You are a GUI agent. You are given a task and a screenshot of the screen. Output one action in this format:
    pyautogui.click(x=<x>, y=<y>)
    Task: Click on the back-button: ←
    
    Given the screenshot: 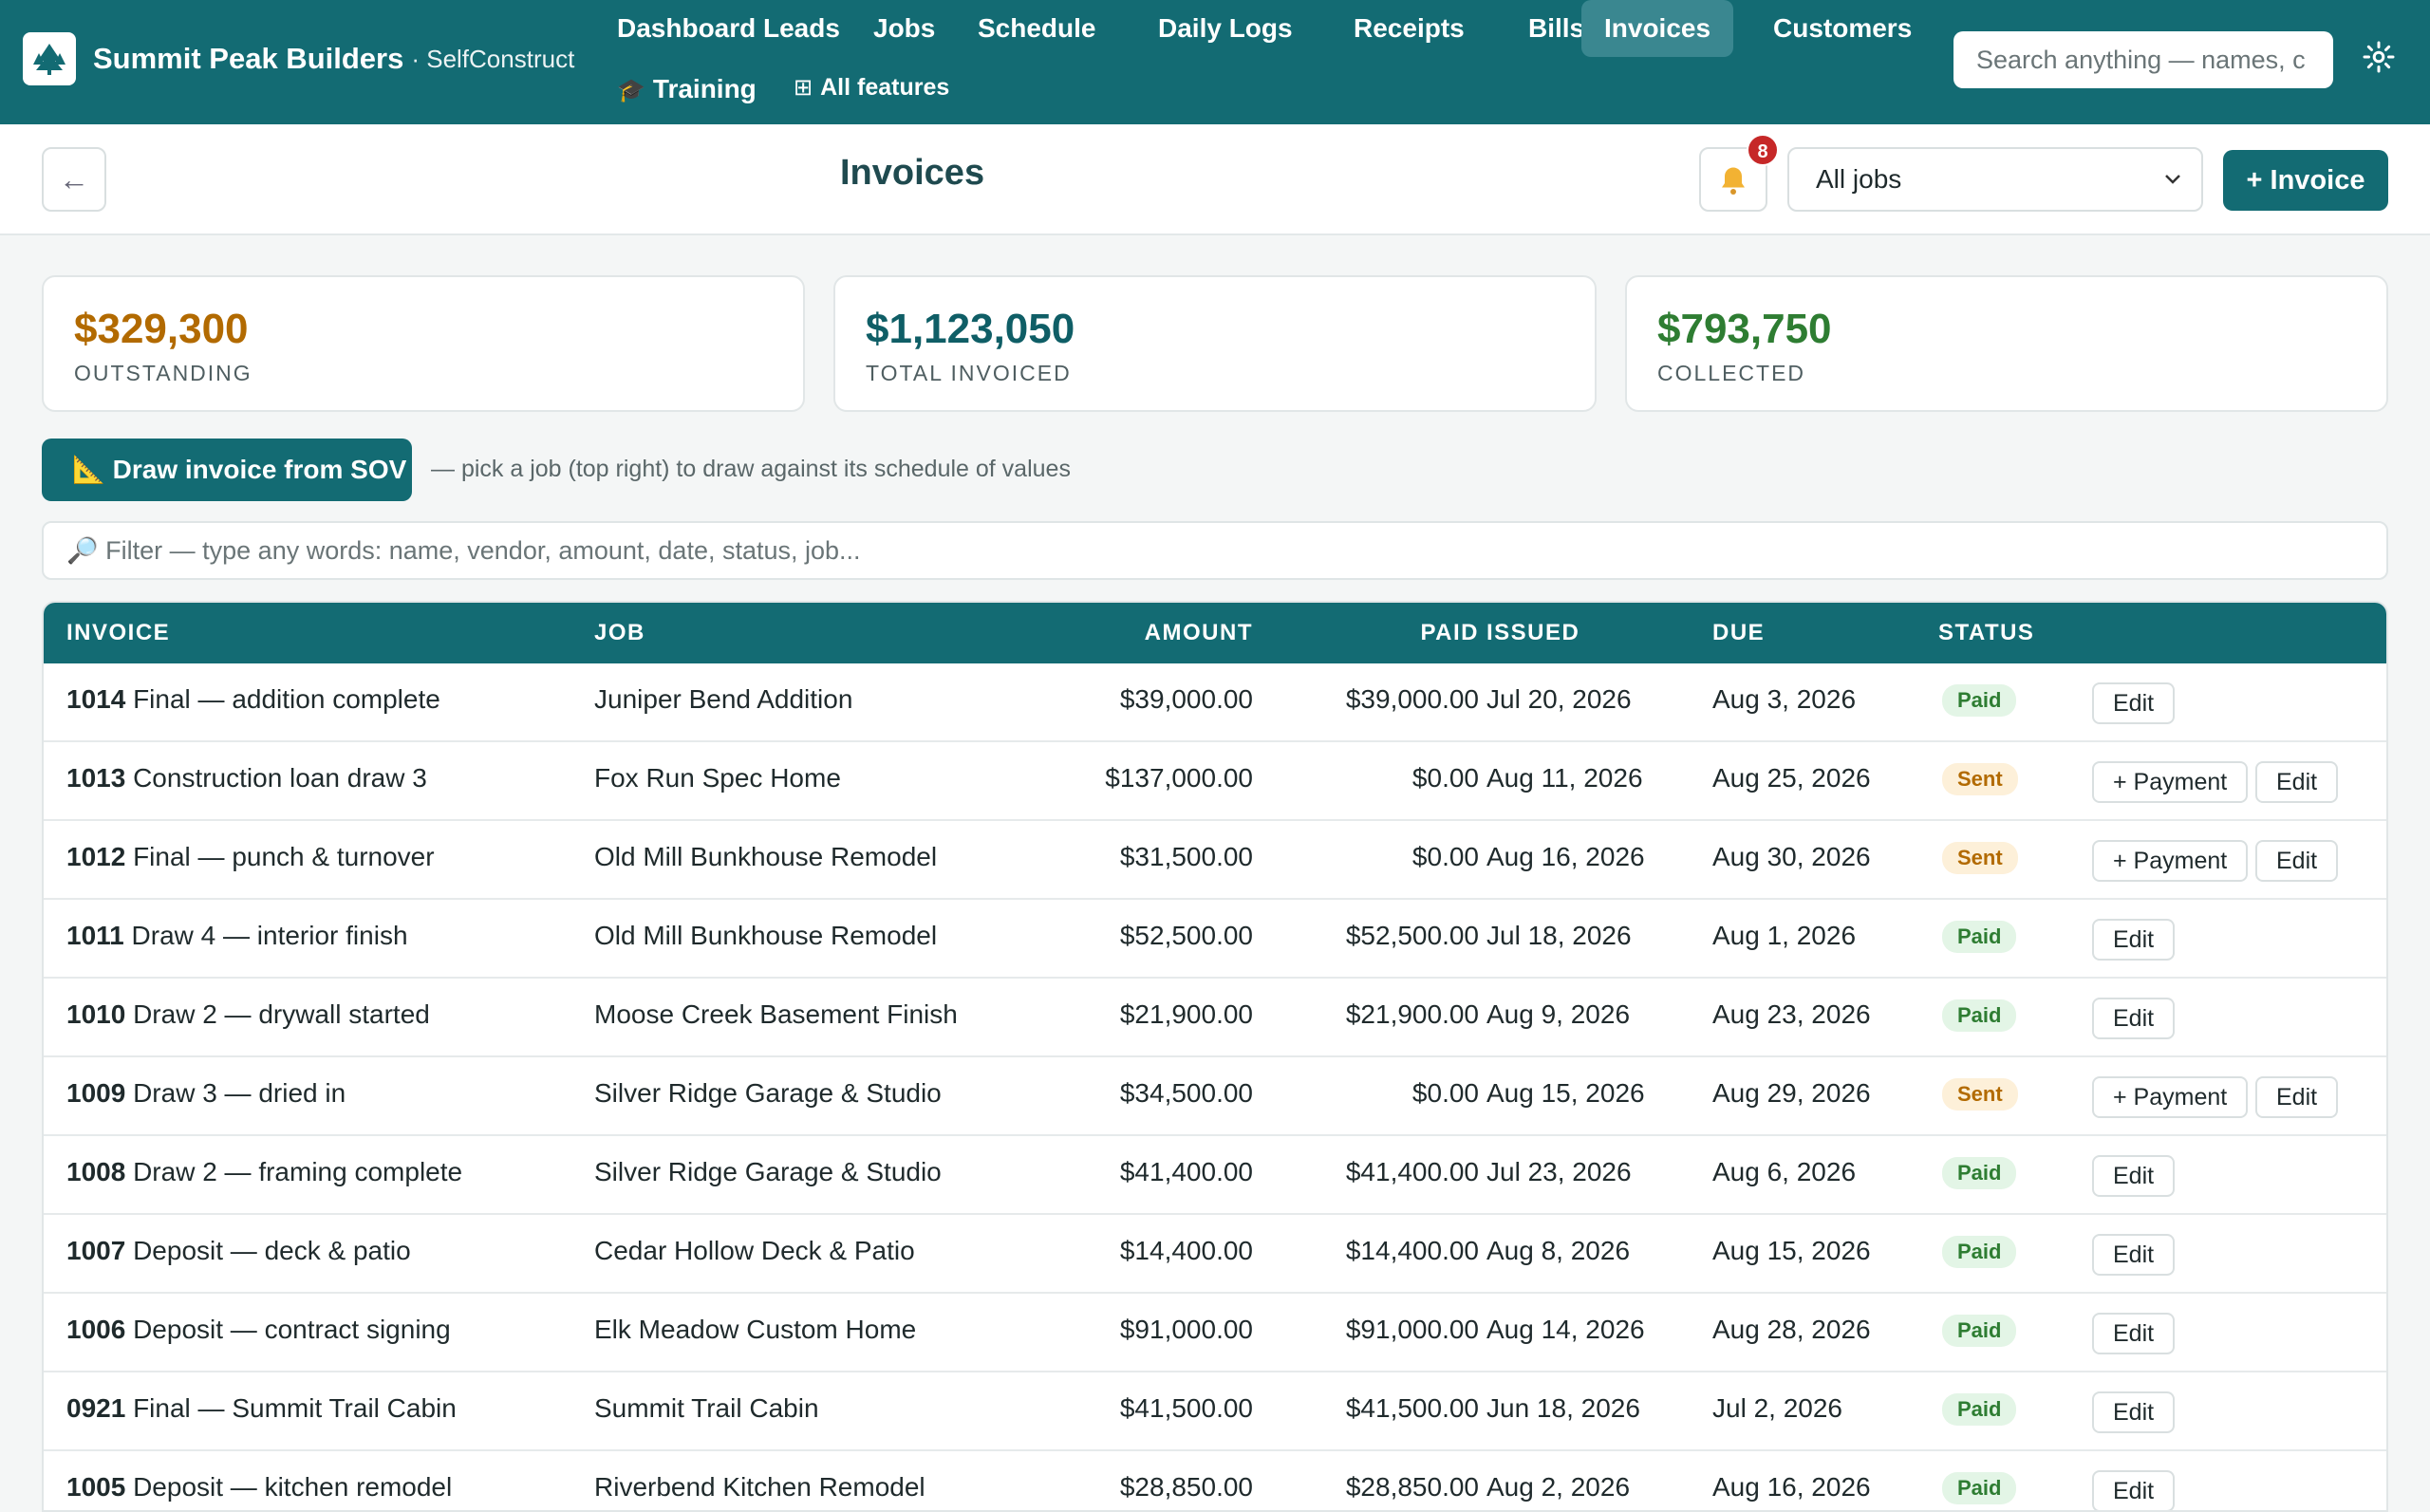 What is the action you would take?
    pyautogui.click(x=74, y=180)
    